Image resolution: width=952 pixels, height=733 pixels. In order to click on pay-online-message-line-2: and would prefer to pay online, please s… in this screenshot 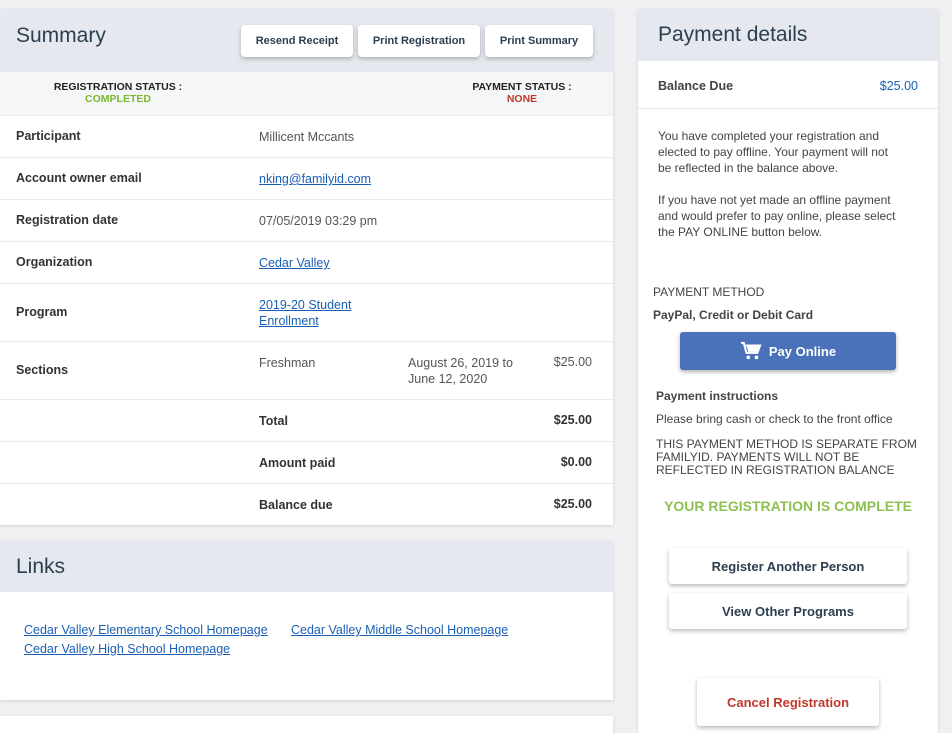, I will do `click(777, 216)`.